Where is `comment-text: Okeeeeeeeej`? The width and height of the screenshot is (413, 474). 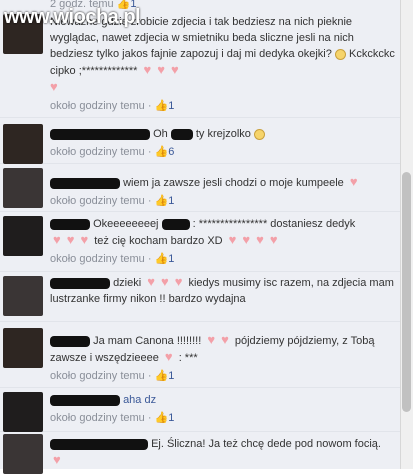
comment-text: Okeeeeeeeej is located at coordinates (126, 224).